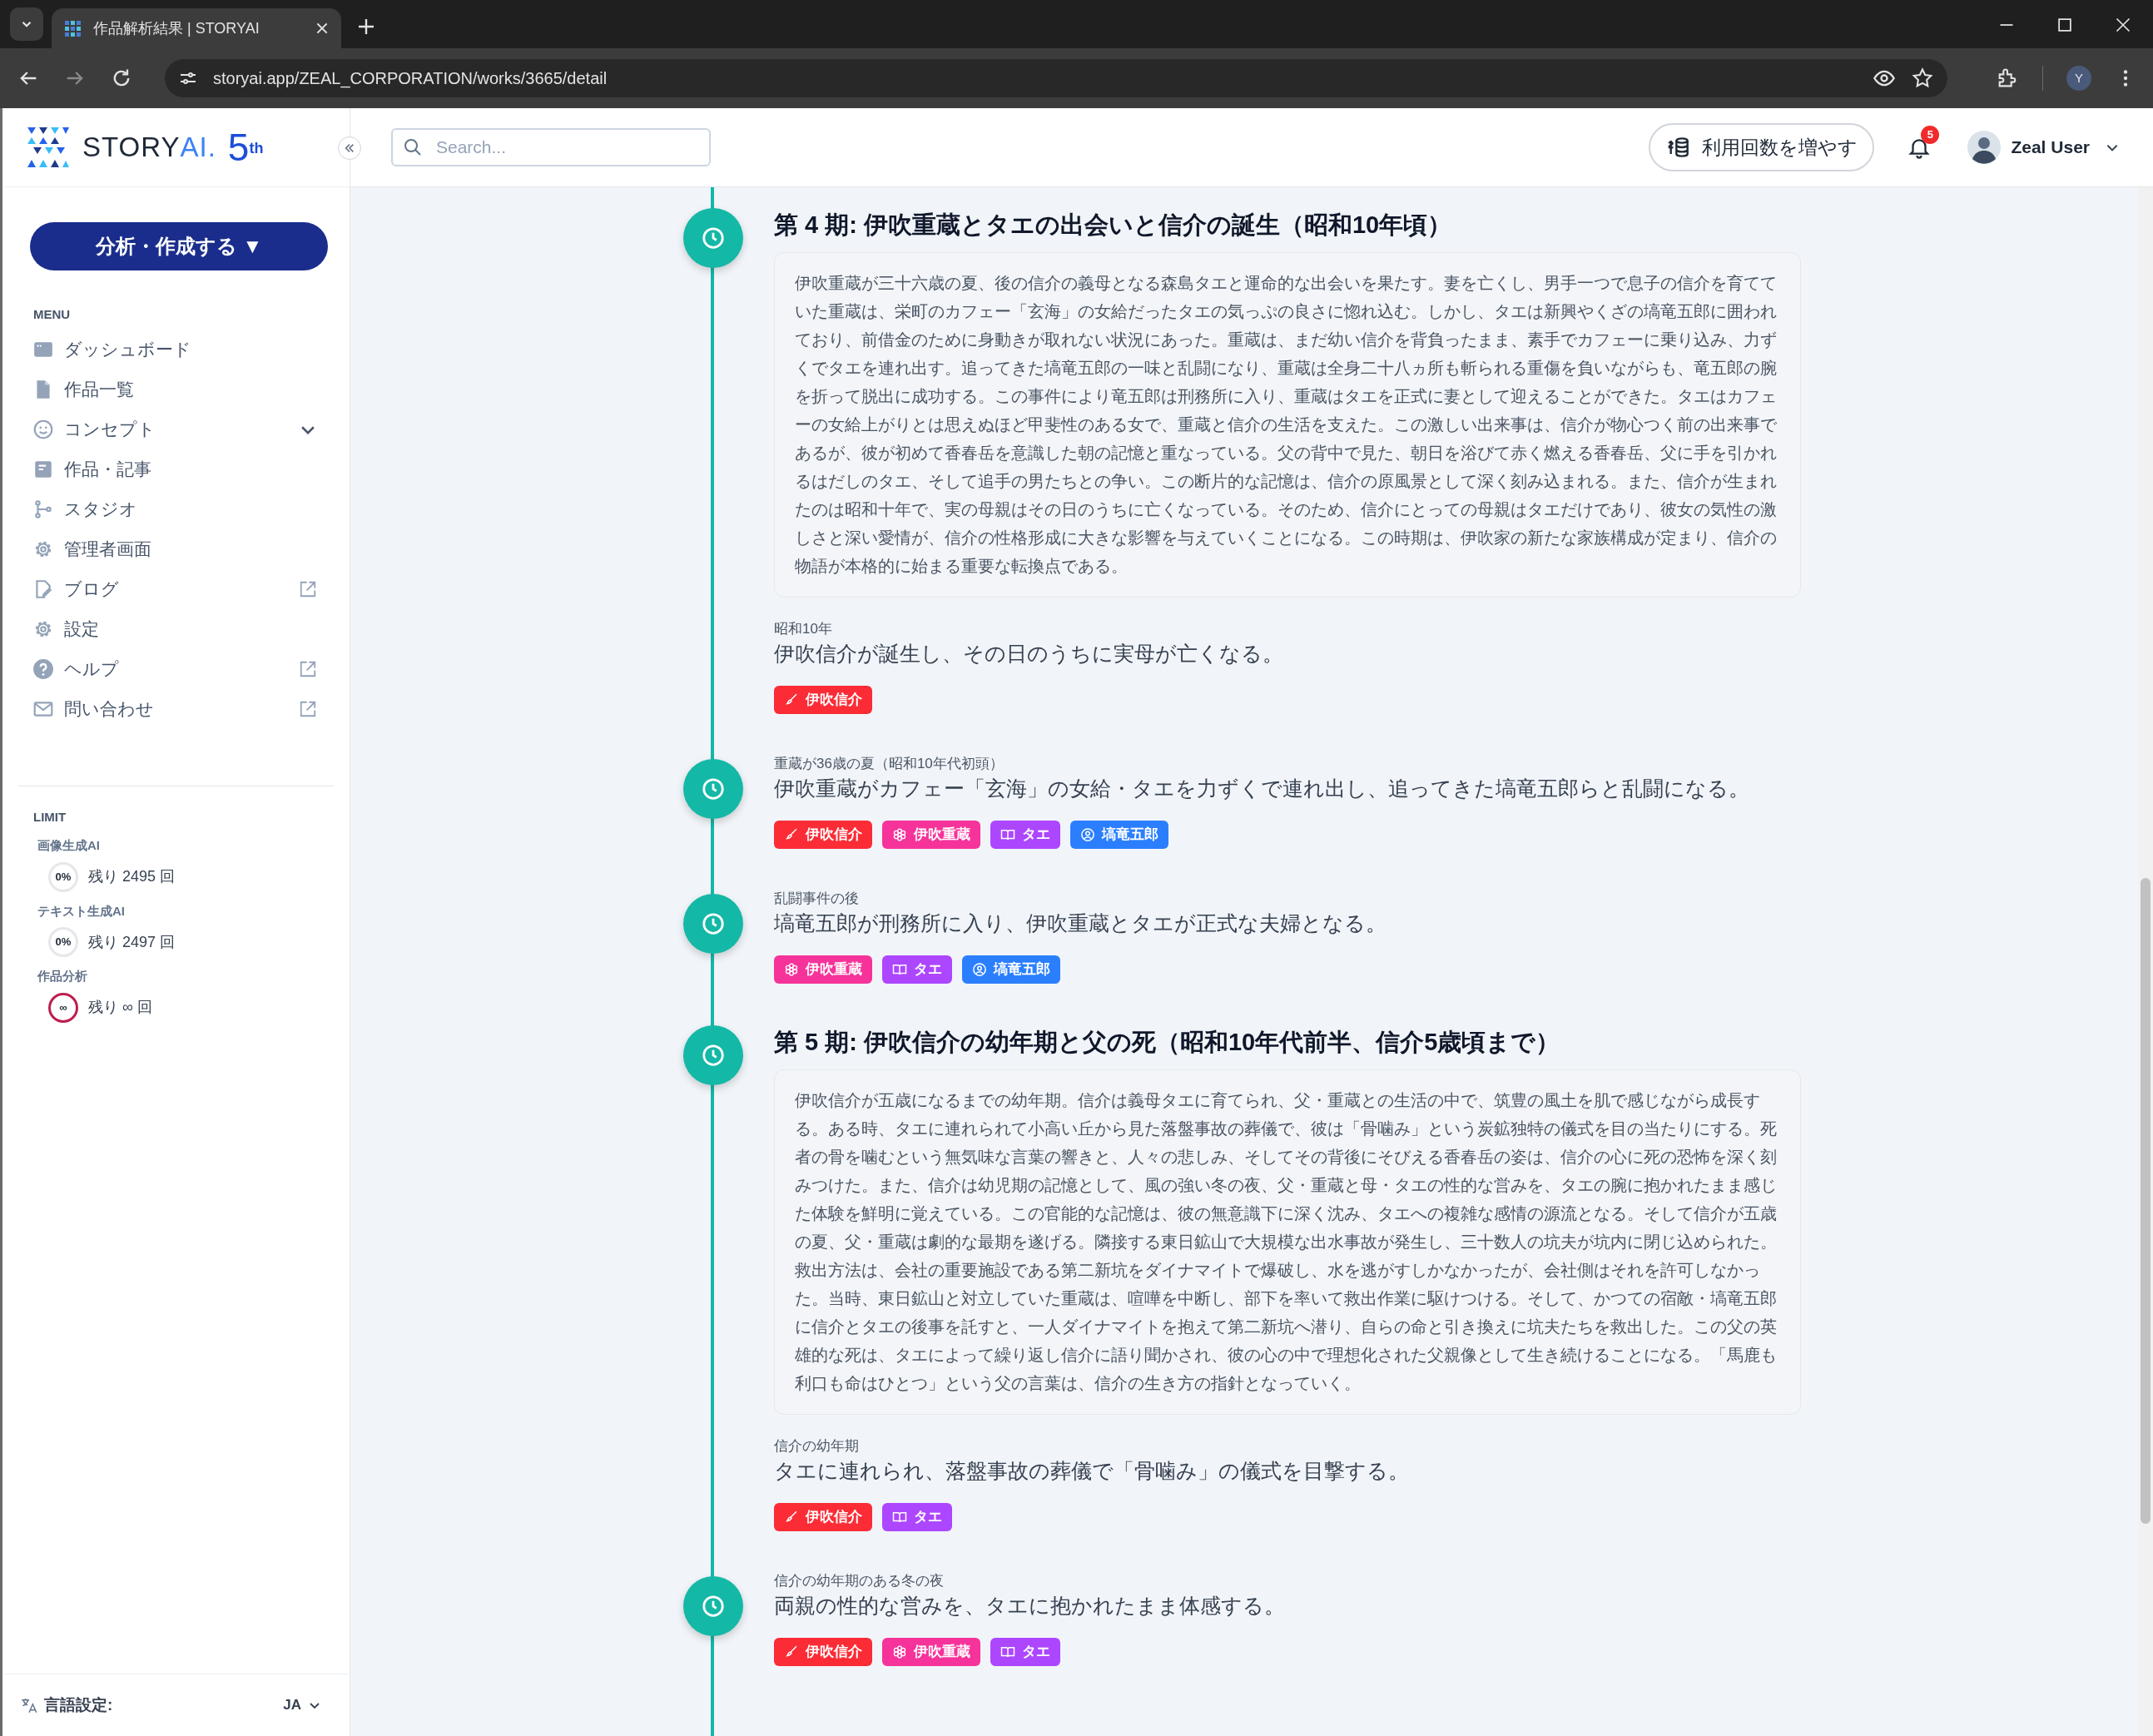 The image size is (2153, 1736). I want to click on event-date: 乱闘事件の後, so click(817, 899).